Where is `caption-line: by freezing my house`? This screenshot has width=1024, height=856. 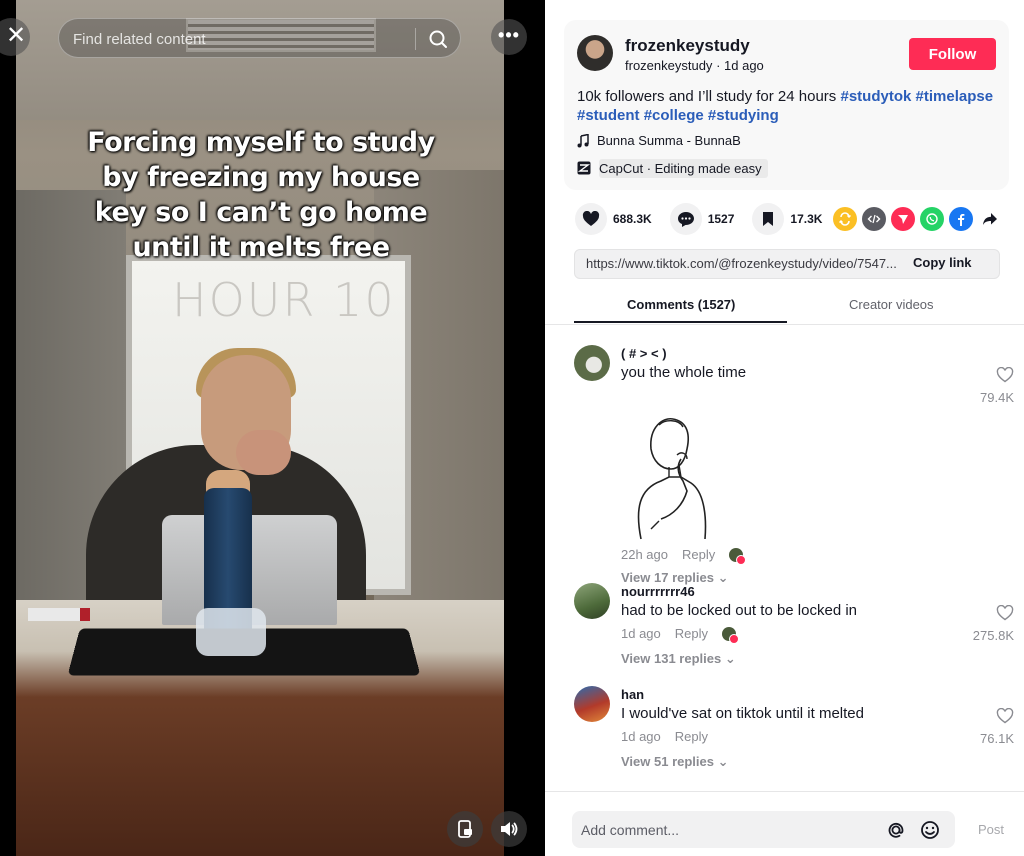
caption-line: by freezing my house is located at coordinates (261, 177).